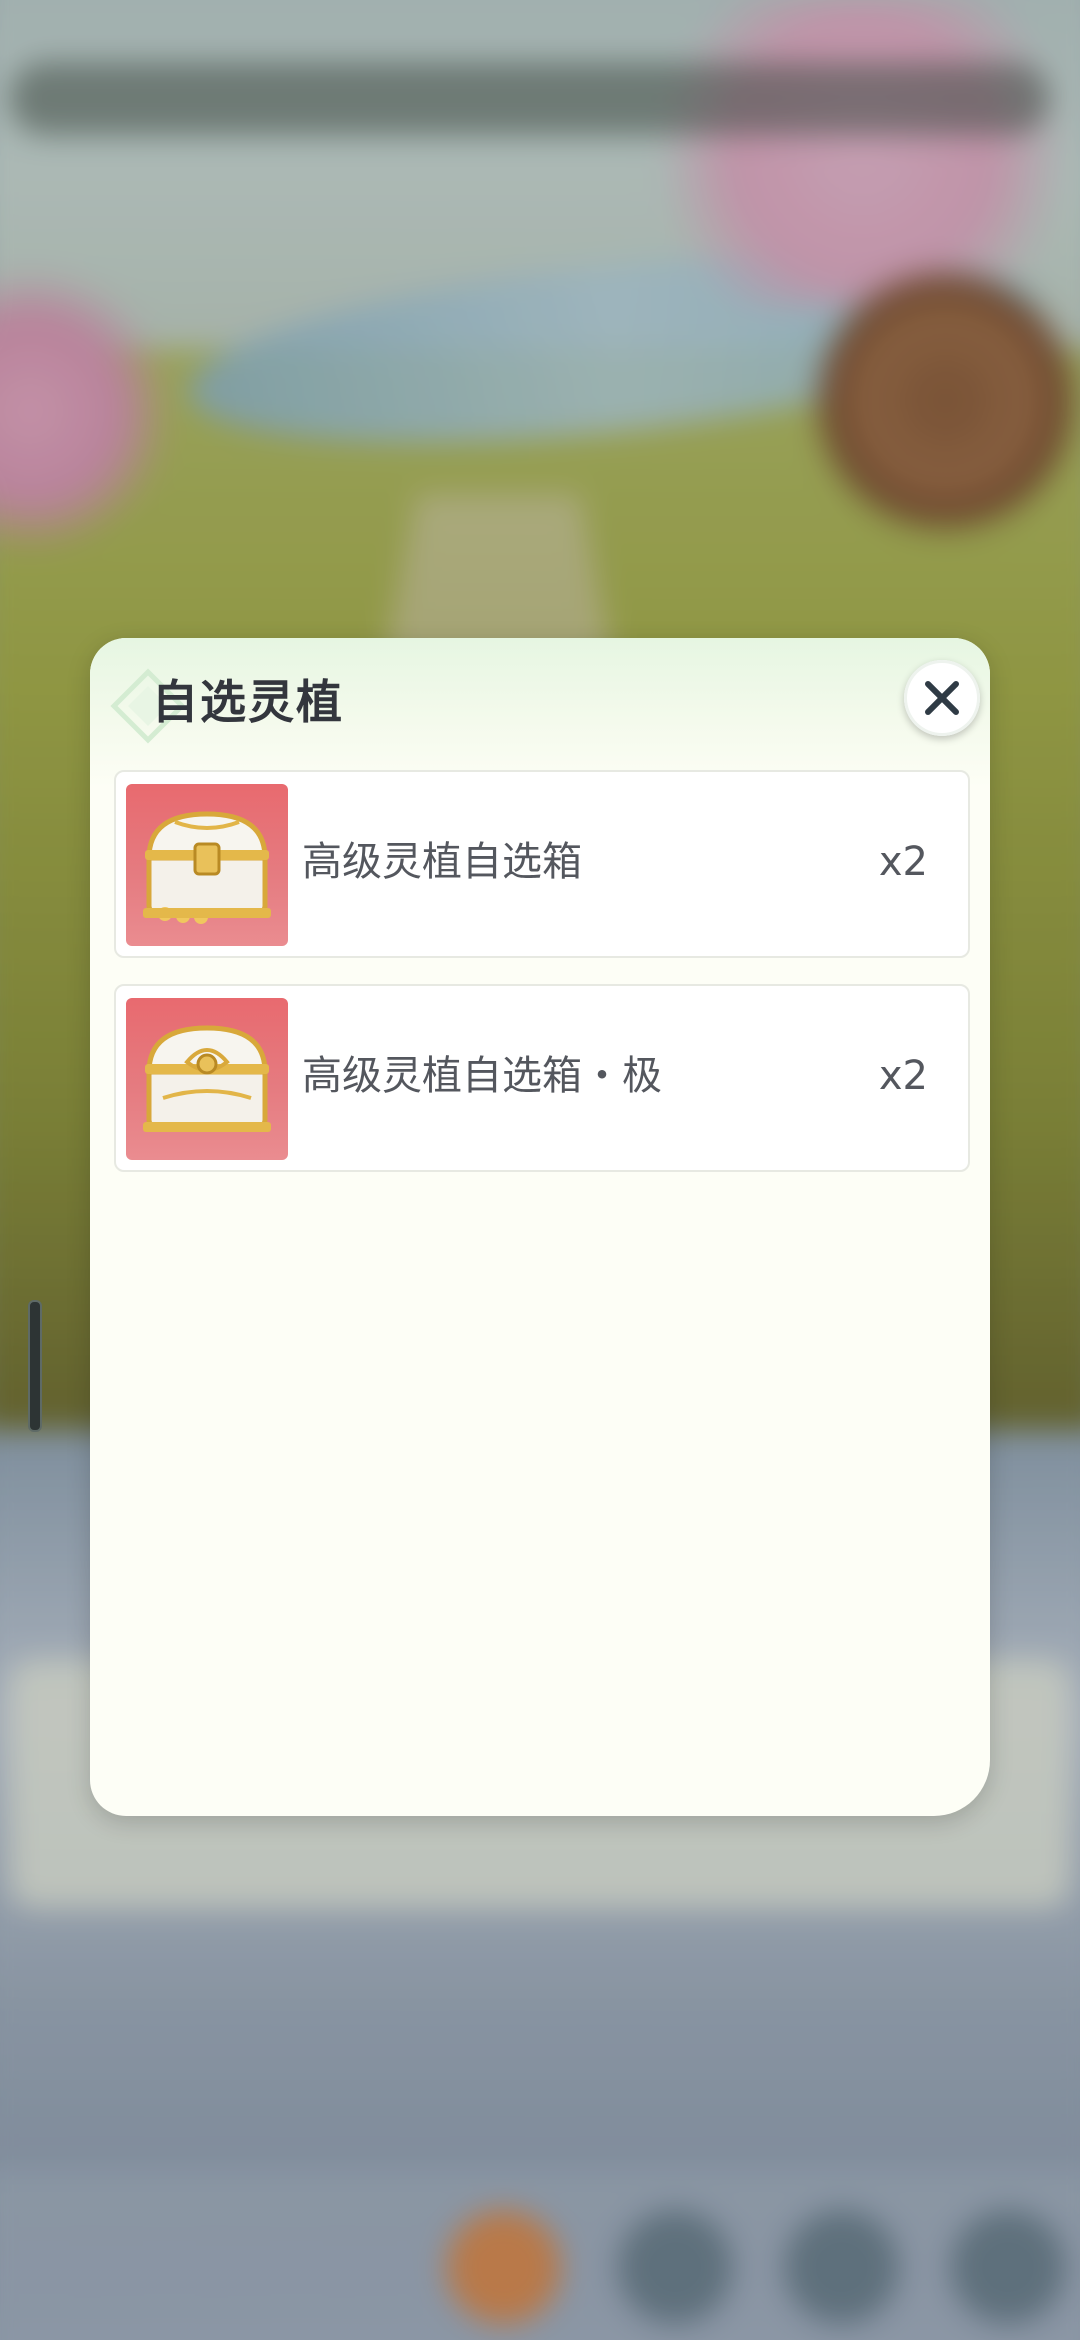 The image size is (1080, 2340). I want to click on item-name: 高级灵植自选箱・极, so click(482, 1076).